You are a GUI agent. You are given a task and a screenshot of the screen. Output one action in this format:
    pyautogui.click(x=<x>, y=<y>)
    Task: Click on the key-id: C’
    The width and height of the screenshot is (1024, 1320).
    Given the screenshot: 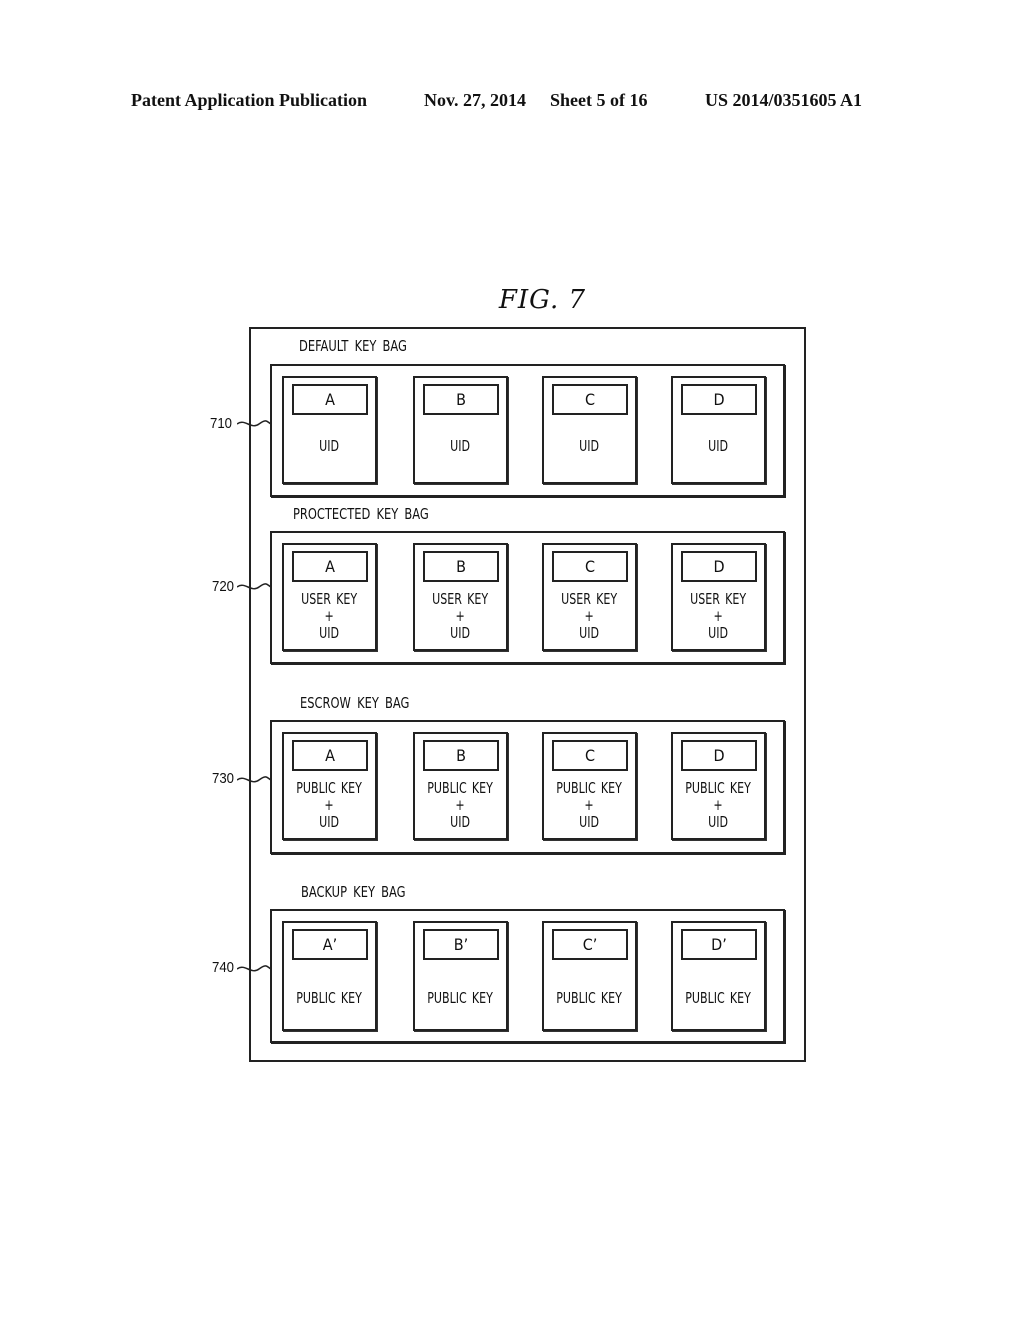 What is the action you would take?
    pyautogui.click(x=590, y=944)
    